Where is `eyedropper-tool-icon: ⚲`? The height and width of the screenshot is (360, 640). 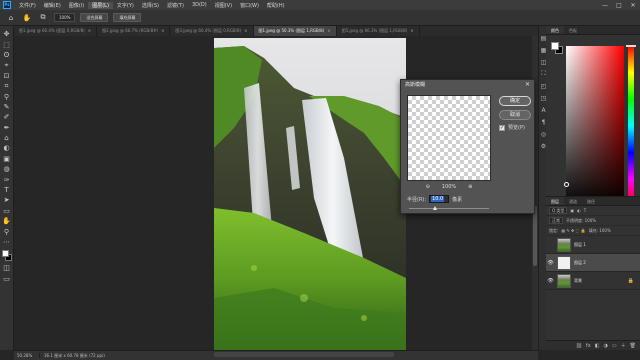
eyedropper-tool-icon: ⚲ is located at coordinates (7, 96).